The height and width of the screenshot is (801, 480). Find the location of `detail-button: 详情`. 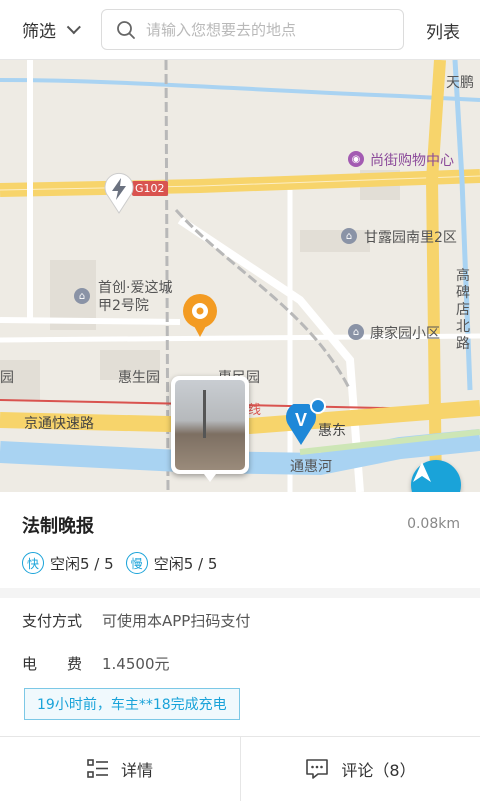

detail-button: 详情 is located at coordinates (120, 769).